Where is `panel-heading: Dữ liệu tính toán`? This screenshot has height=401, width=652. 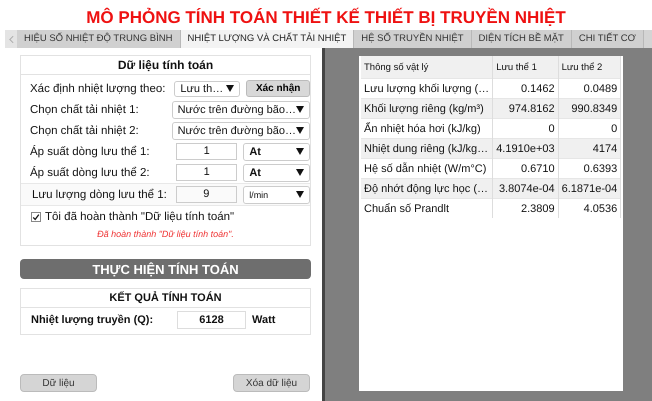 panel-heading: Dữ liệu tính toán is located at coordinates (165, 65).